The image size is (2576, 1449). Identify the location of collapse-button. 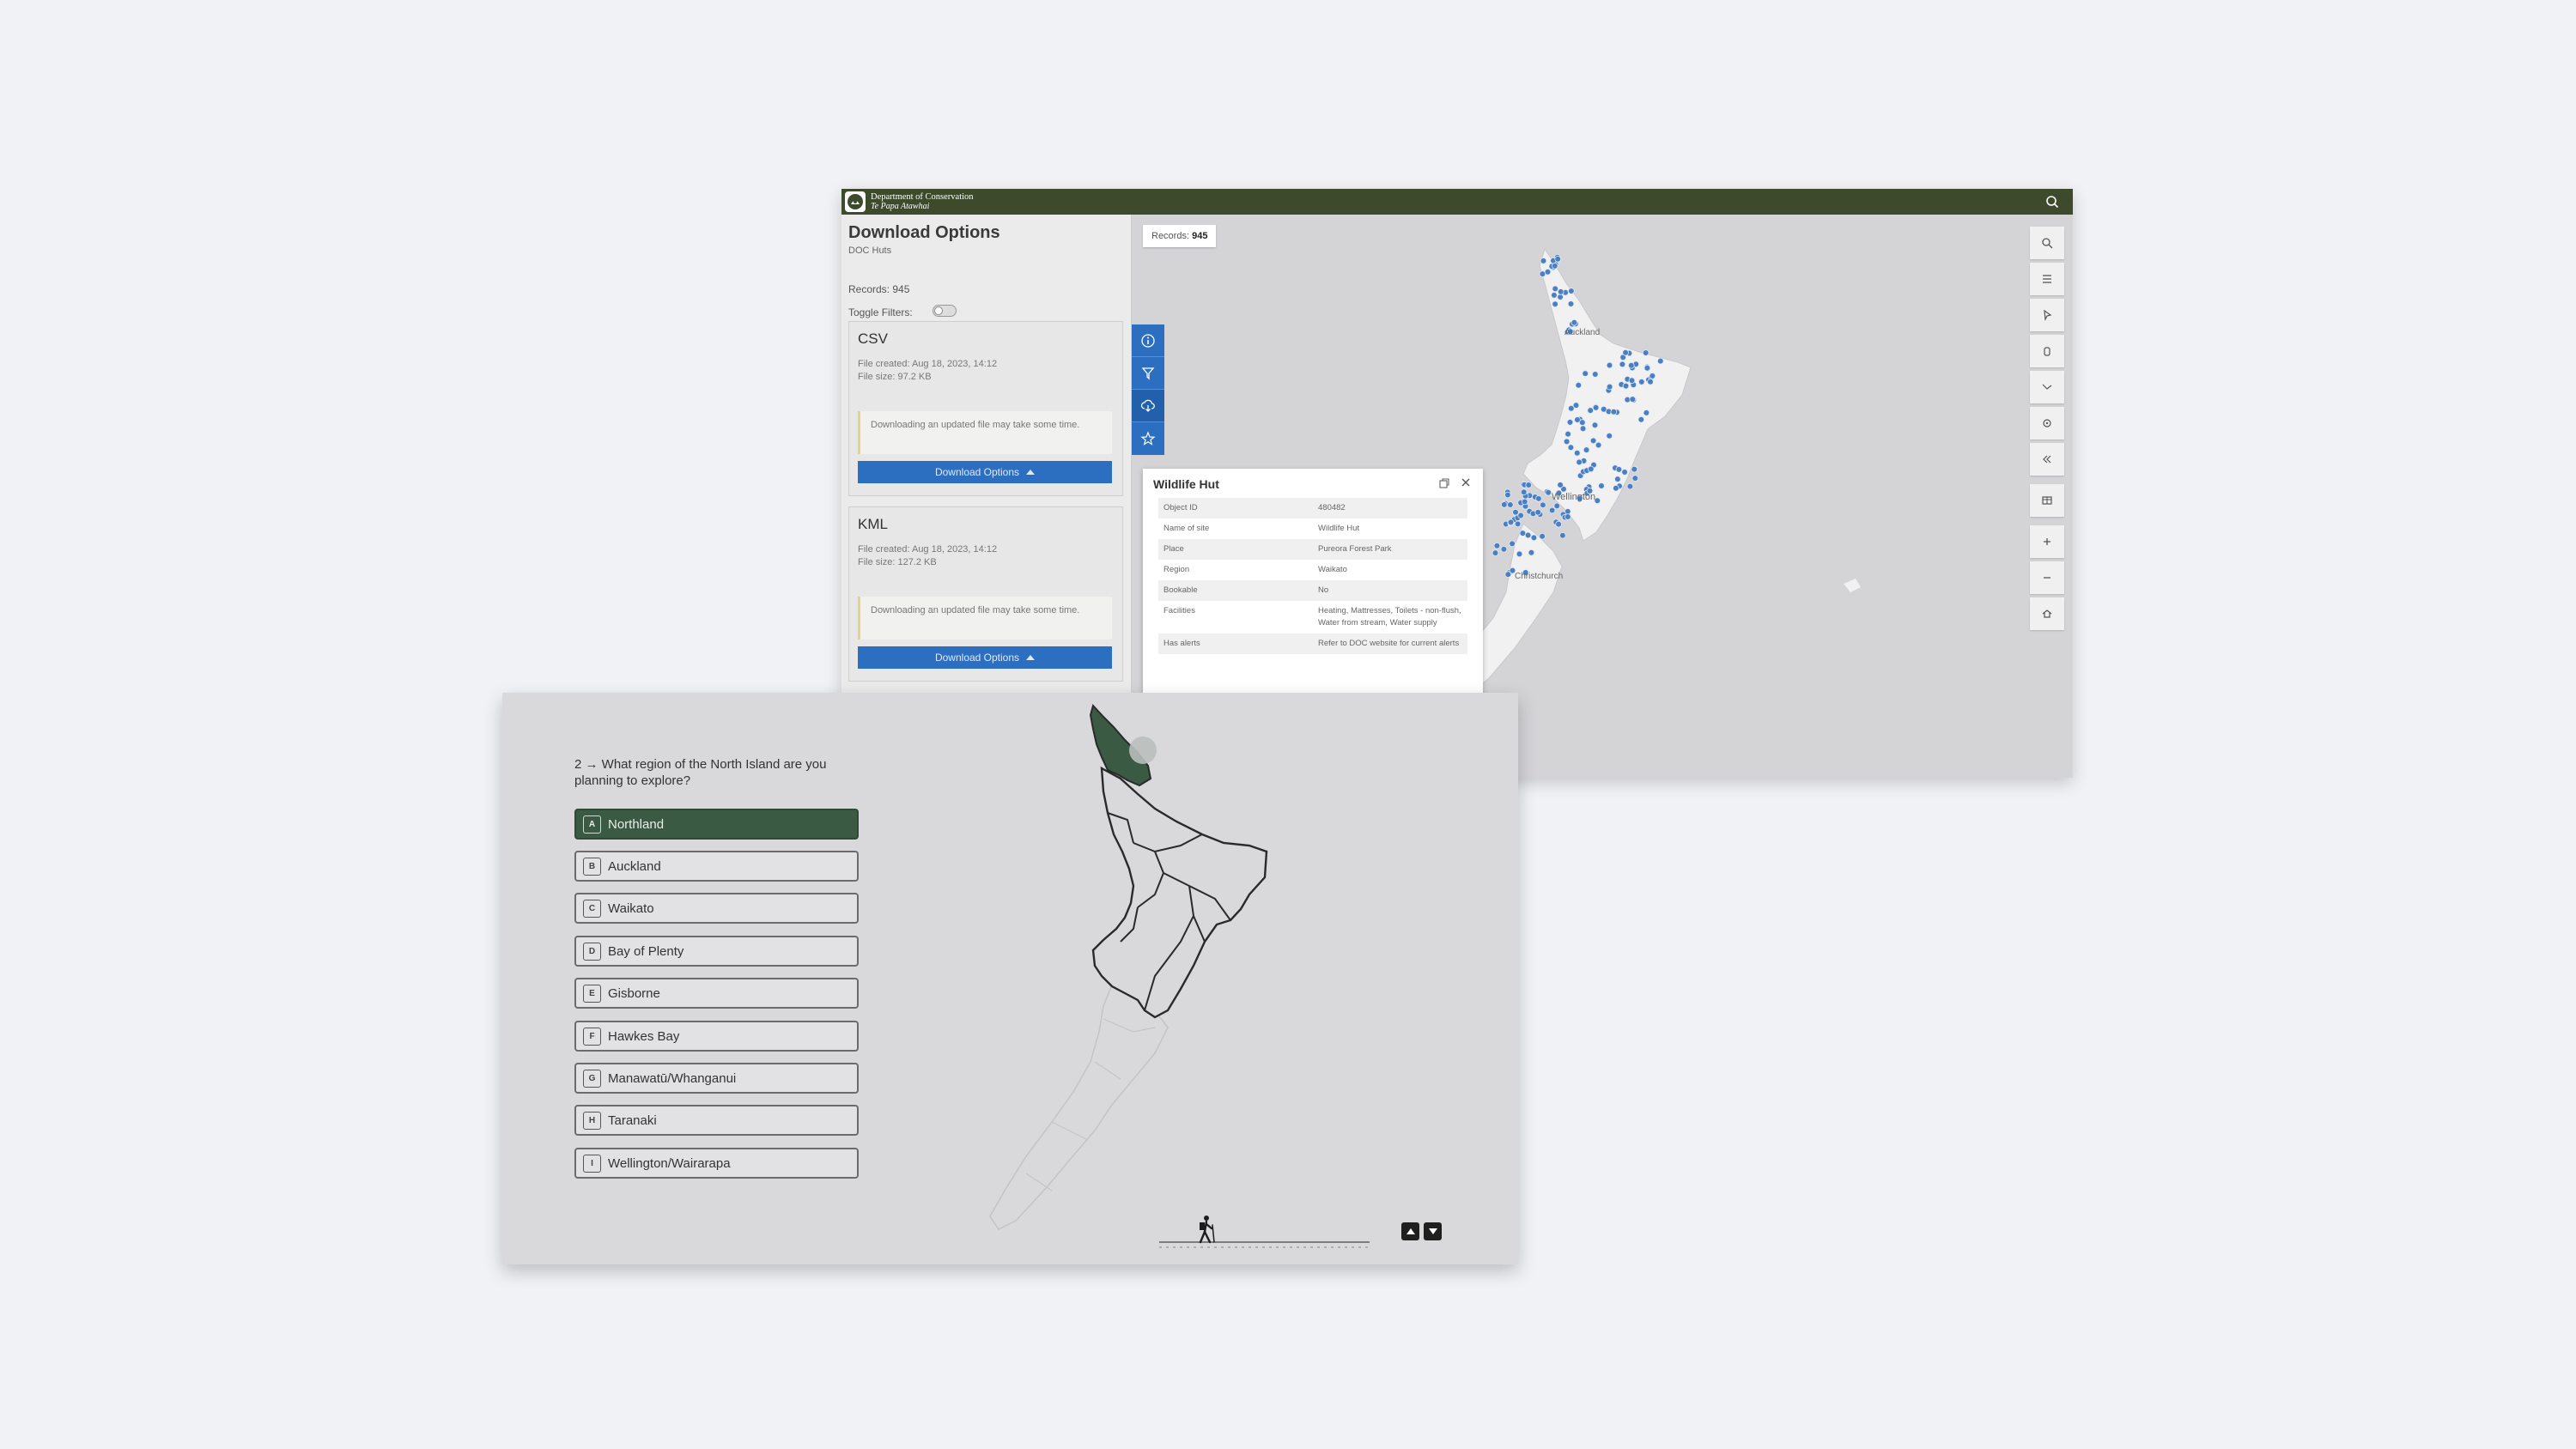
(2047, 459).